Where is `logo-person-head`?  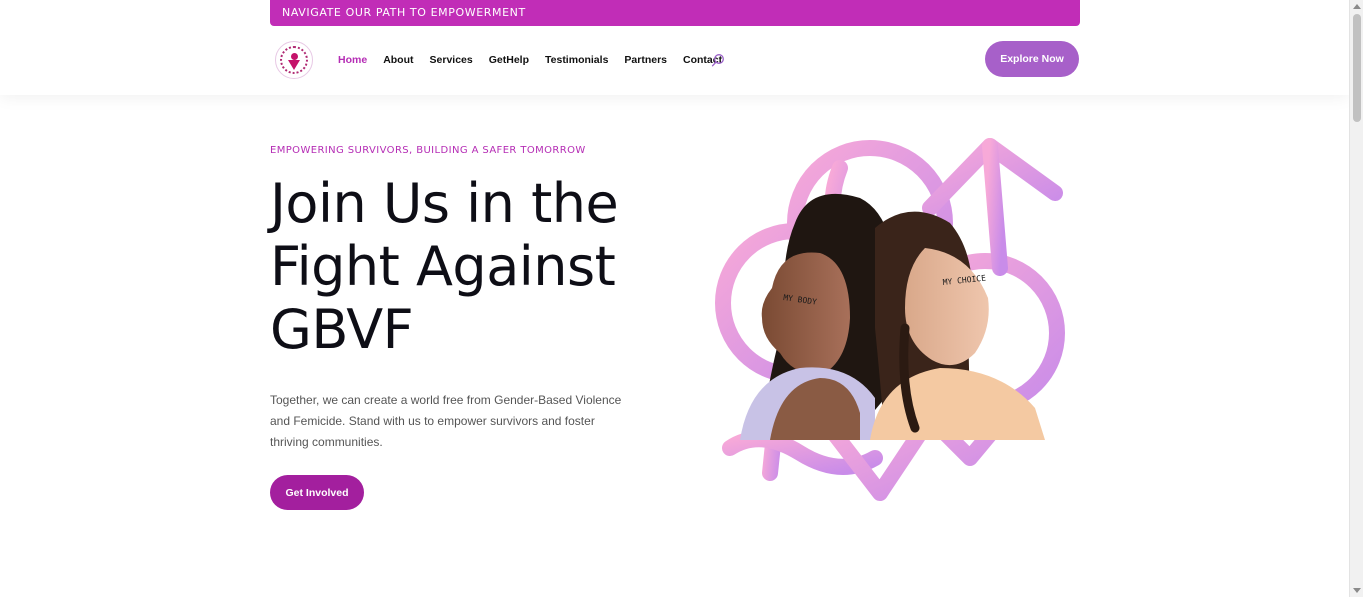 logo-person-head is located at coordinates (294, 56).